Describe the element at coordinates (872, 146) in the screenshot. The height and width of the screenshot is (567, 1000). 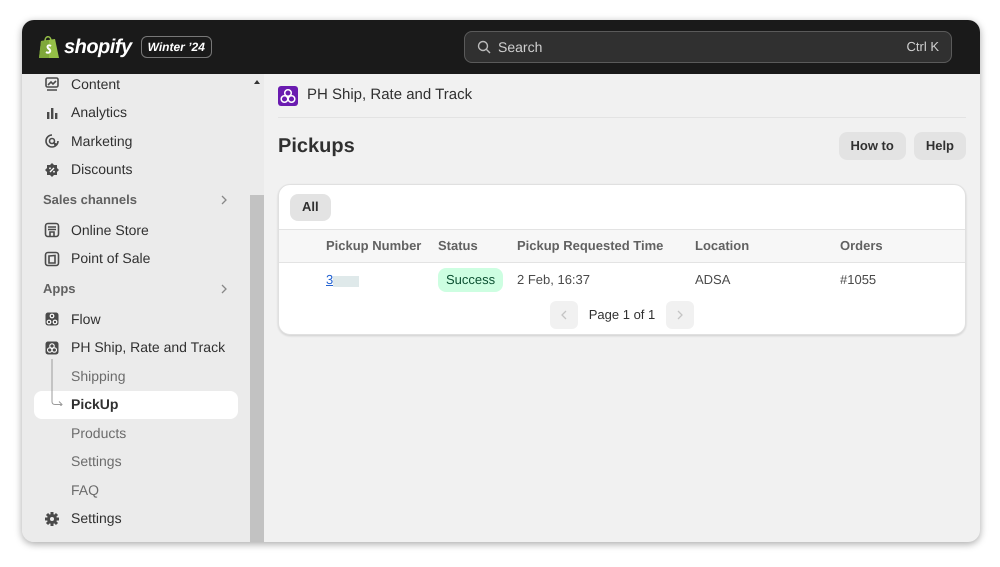
I see `page-action-button: How to` at that location.